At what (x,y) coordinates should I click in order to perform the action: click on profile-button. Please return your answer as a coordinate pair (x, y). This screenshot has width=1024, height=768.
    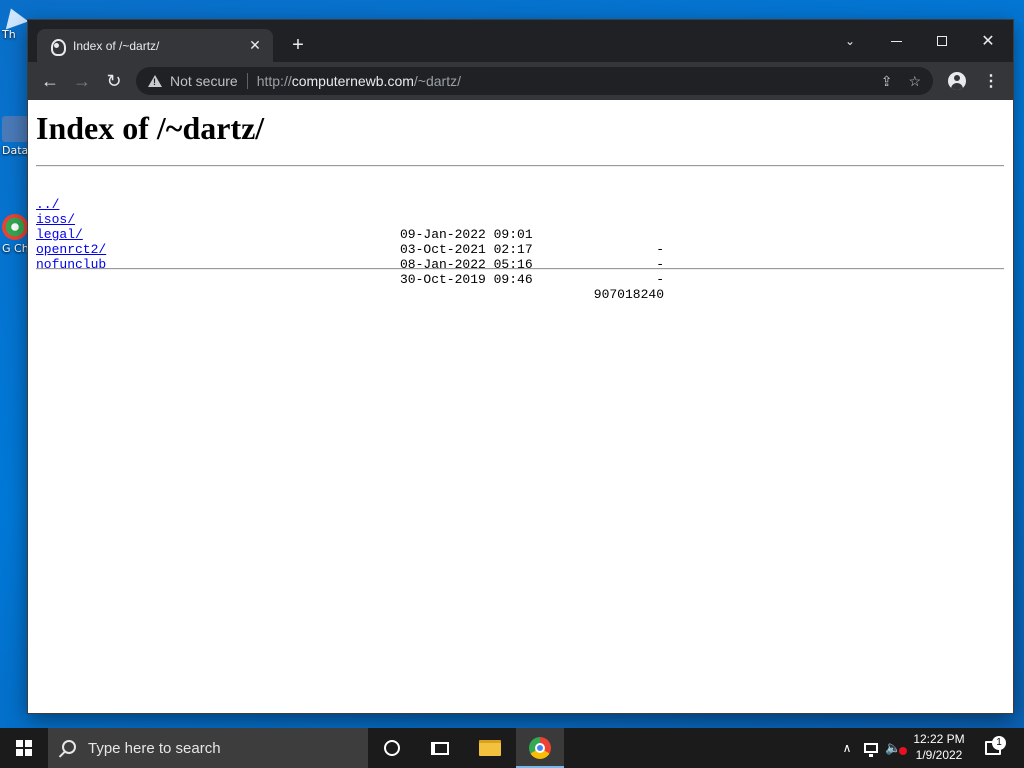
    Looking at the image, I should click on (957, 81).